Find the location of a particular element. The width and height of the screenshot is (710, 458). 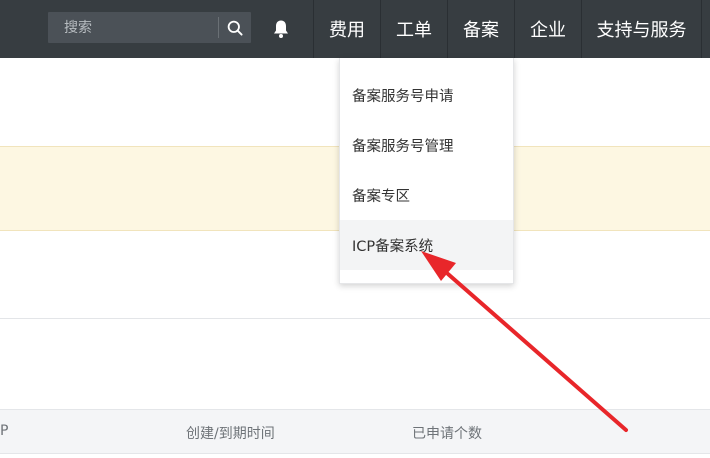

nav-item-tickets: 工单 is located at coordinates (413, 29).